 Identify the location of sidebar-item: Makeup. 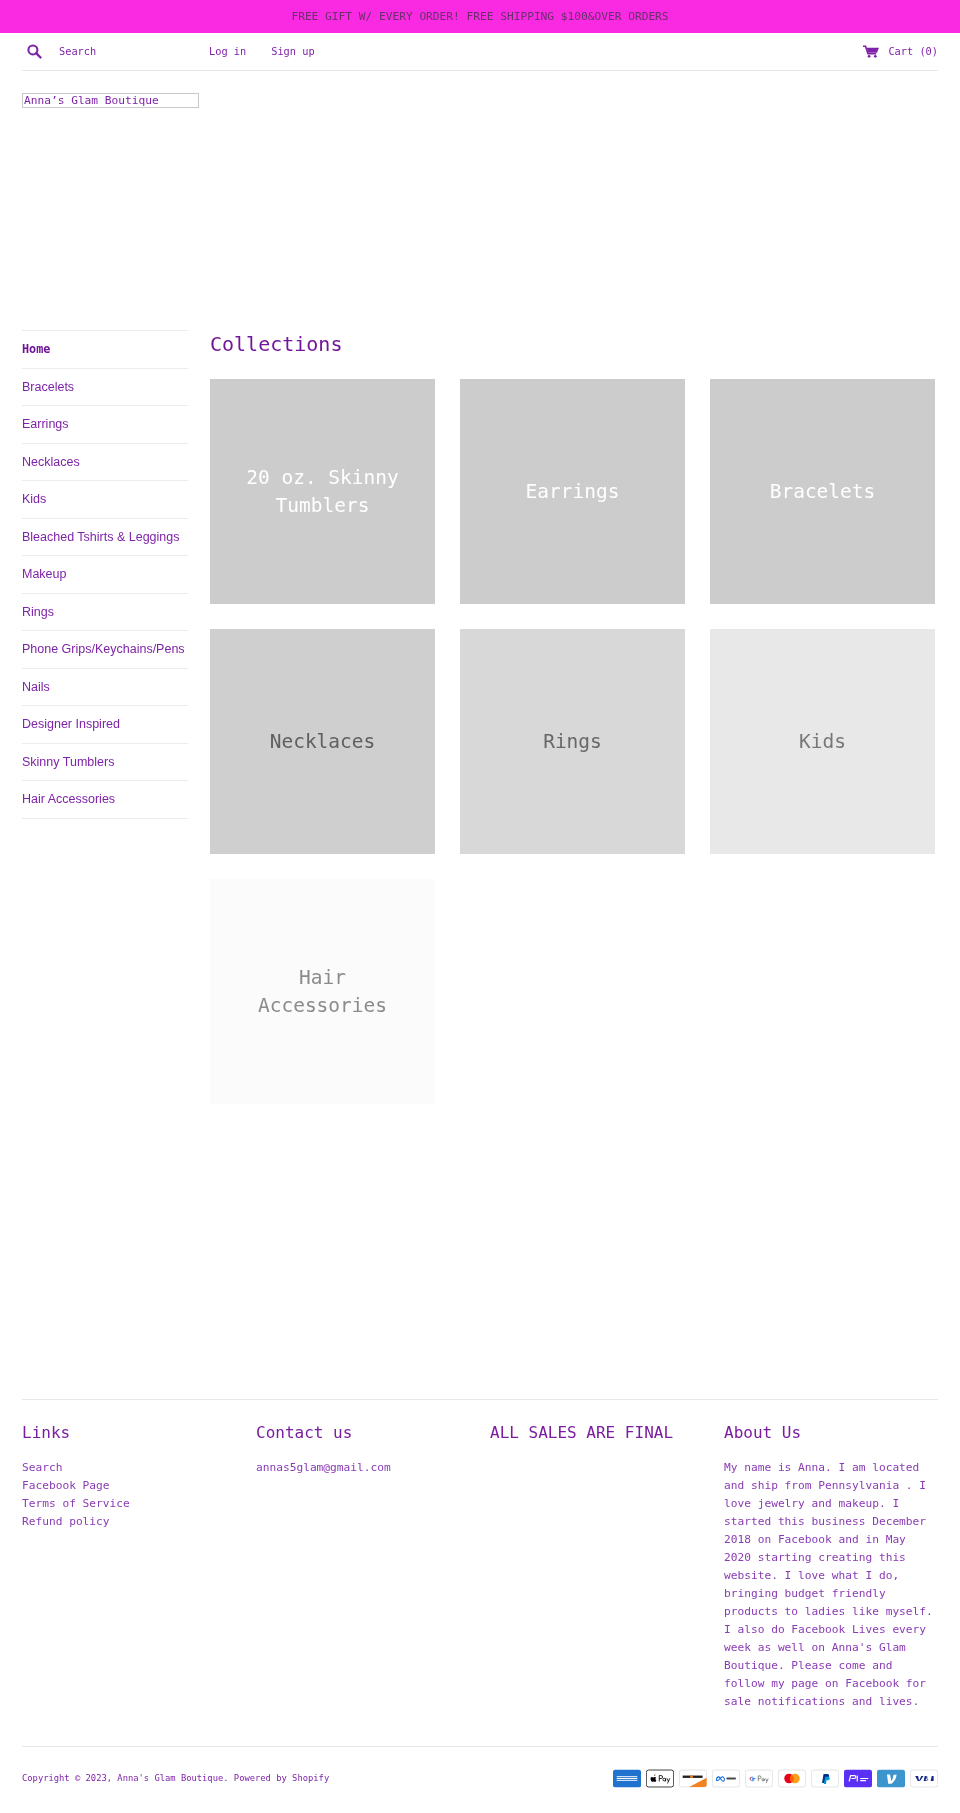
(105, 574).